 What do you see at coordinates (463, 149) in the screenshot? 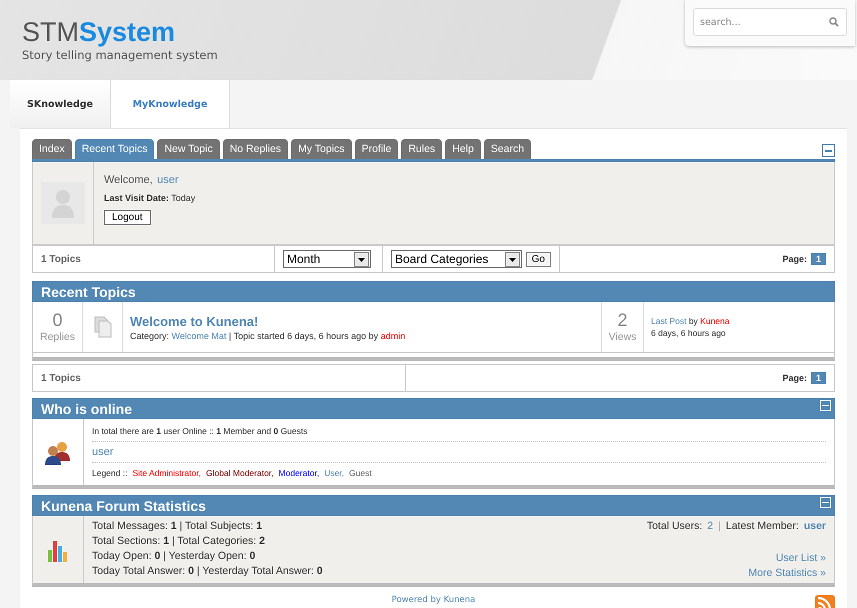
I see `forum-tab: Help` at bounding box center [463, 149].